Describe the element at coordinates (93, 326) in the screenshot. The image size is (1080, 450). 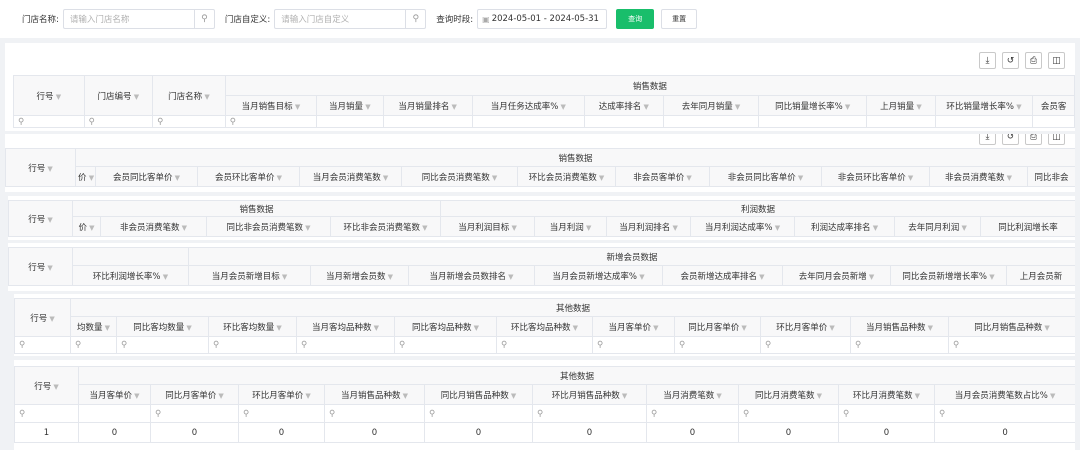
I see `column-header: 均数量` at that location.